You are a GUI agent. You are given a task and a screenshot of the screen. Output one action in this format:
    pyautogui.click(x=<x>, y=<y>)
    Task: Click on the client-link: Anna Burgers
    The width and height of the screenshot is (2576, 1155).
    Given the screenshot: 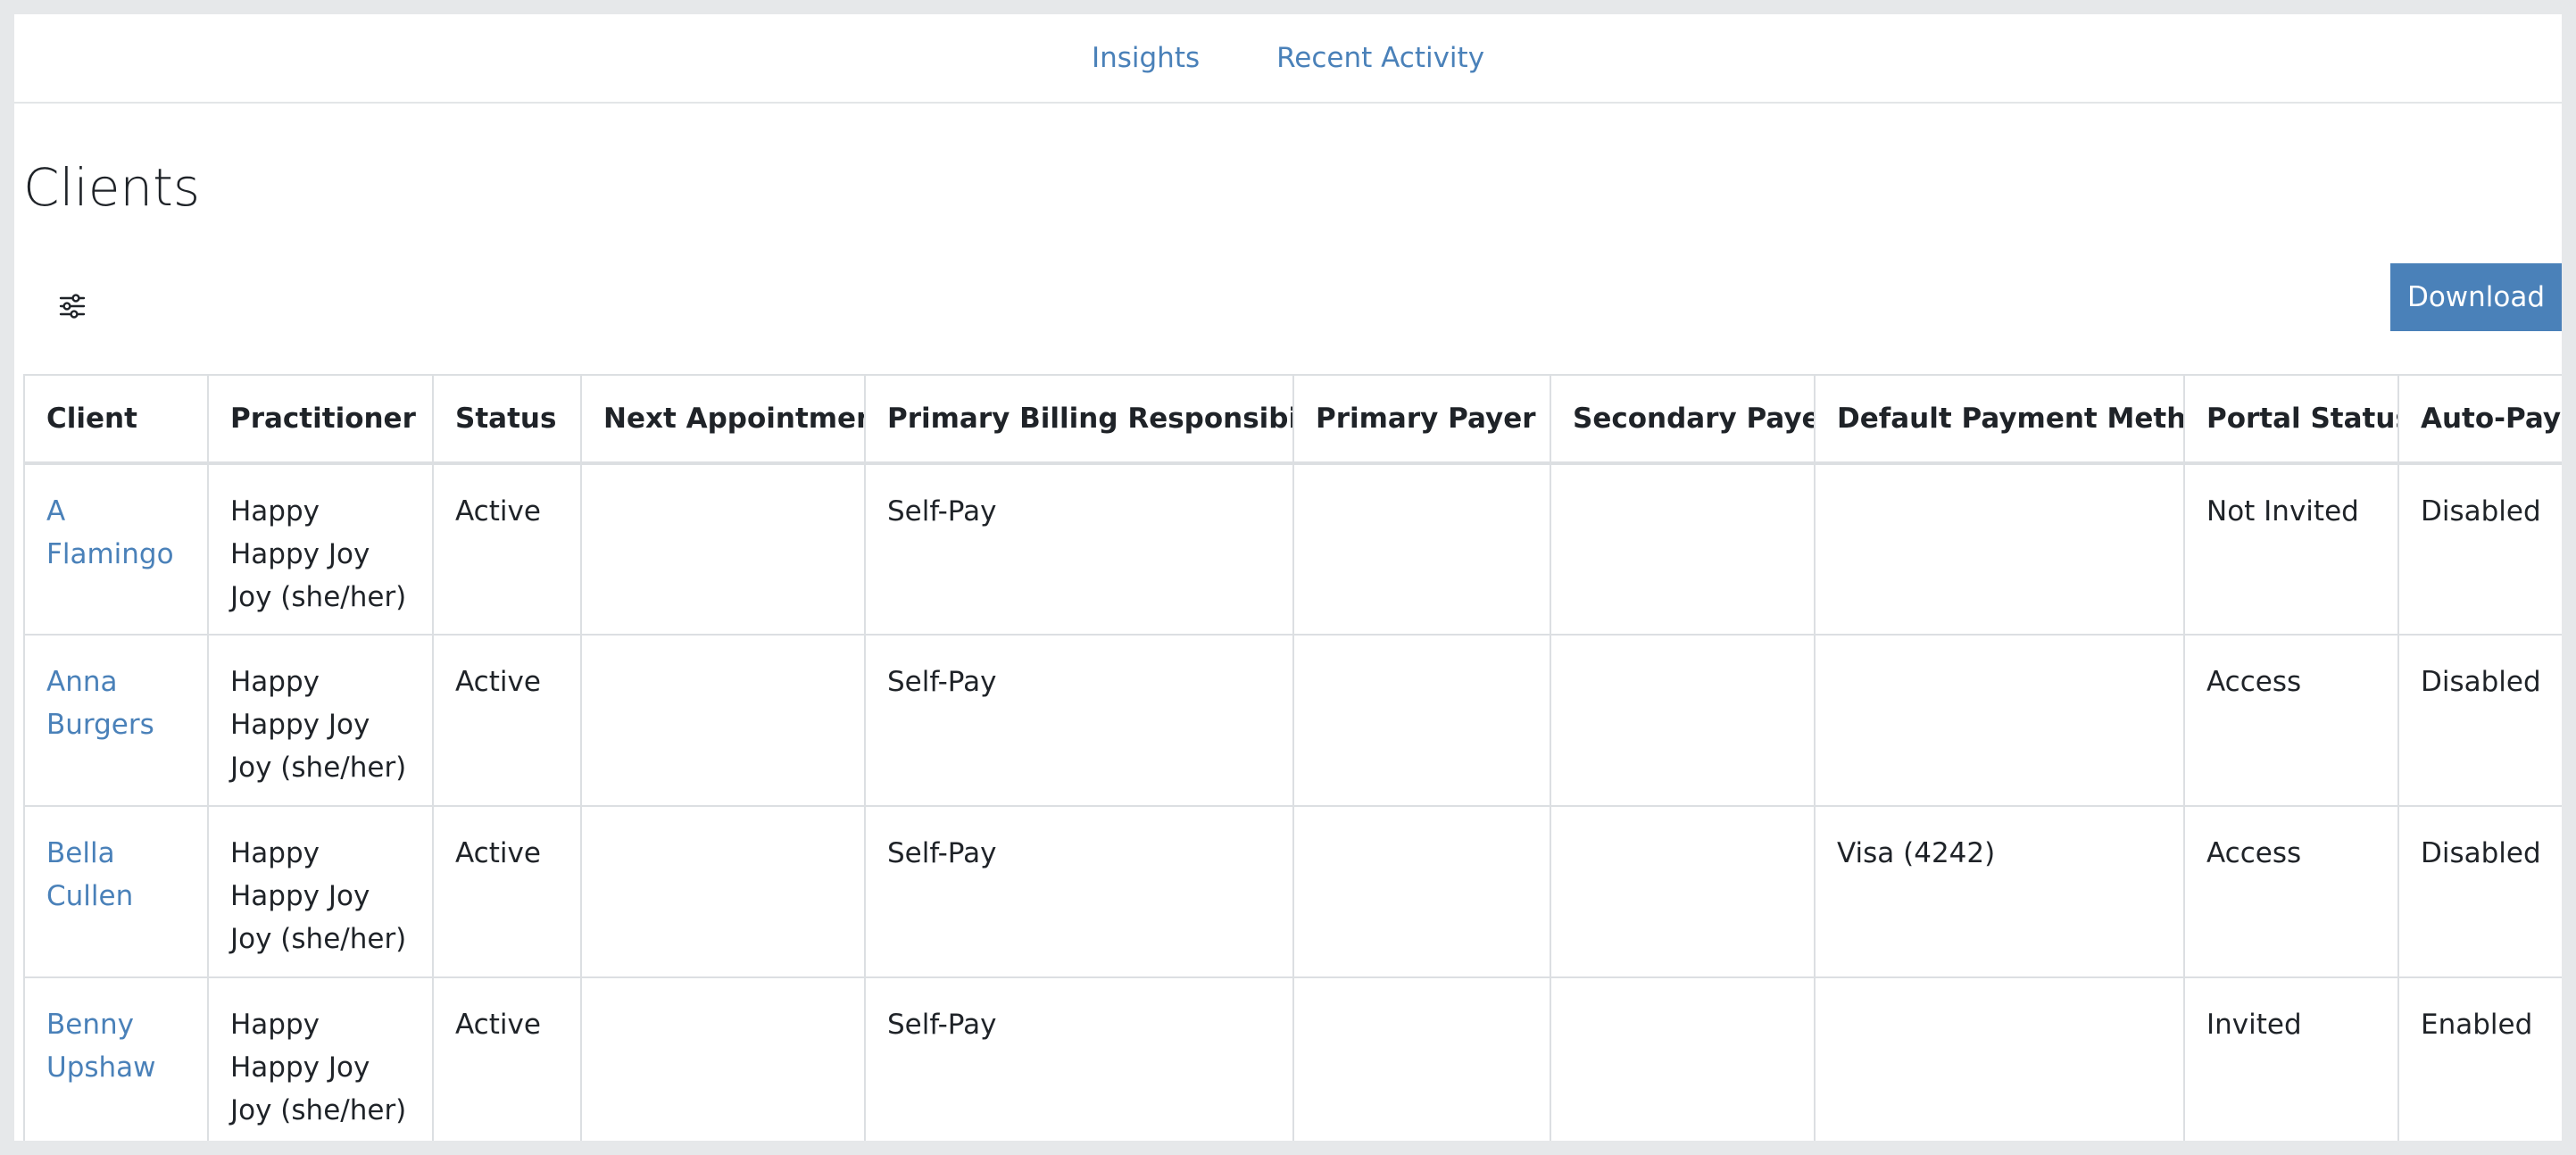 What is the action you would take?
    pyautogui.click(x=116, y=704)
    